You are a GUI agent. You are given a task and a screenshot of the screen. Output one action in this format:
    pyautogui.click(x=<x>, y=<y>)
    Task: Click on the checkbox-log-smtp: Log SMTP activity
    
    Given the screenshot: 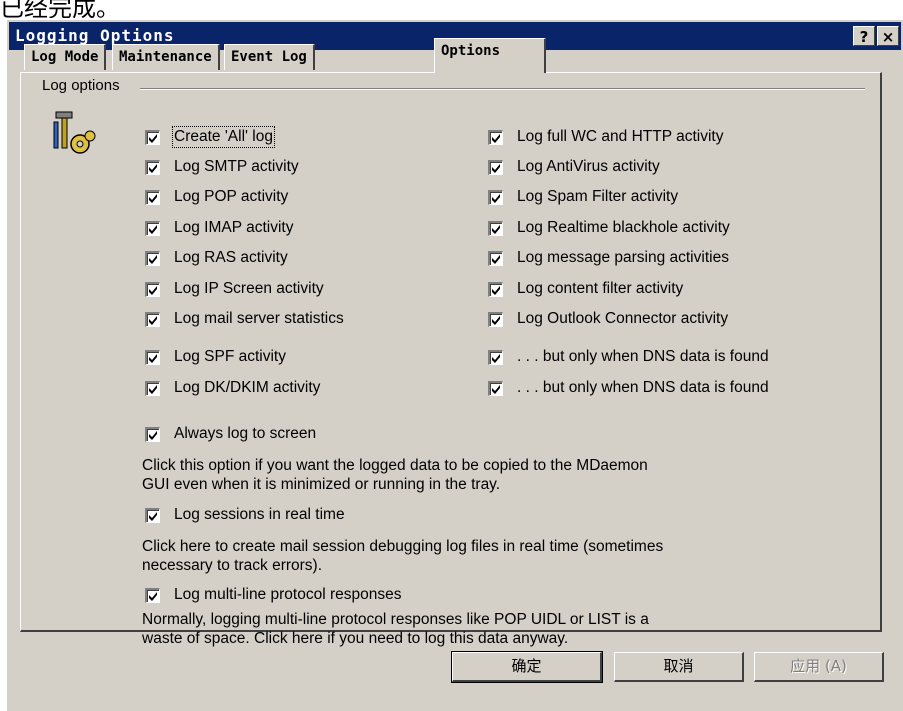 What is the action you would take?
    pyautogui.click(x=222, y=167)
    